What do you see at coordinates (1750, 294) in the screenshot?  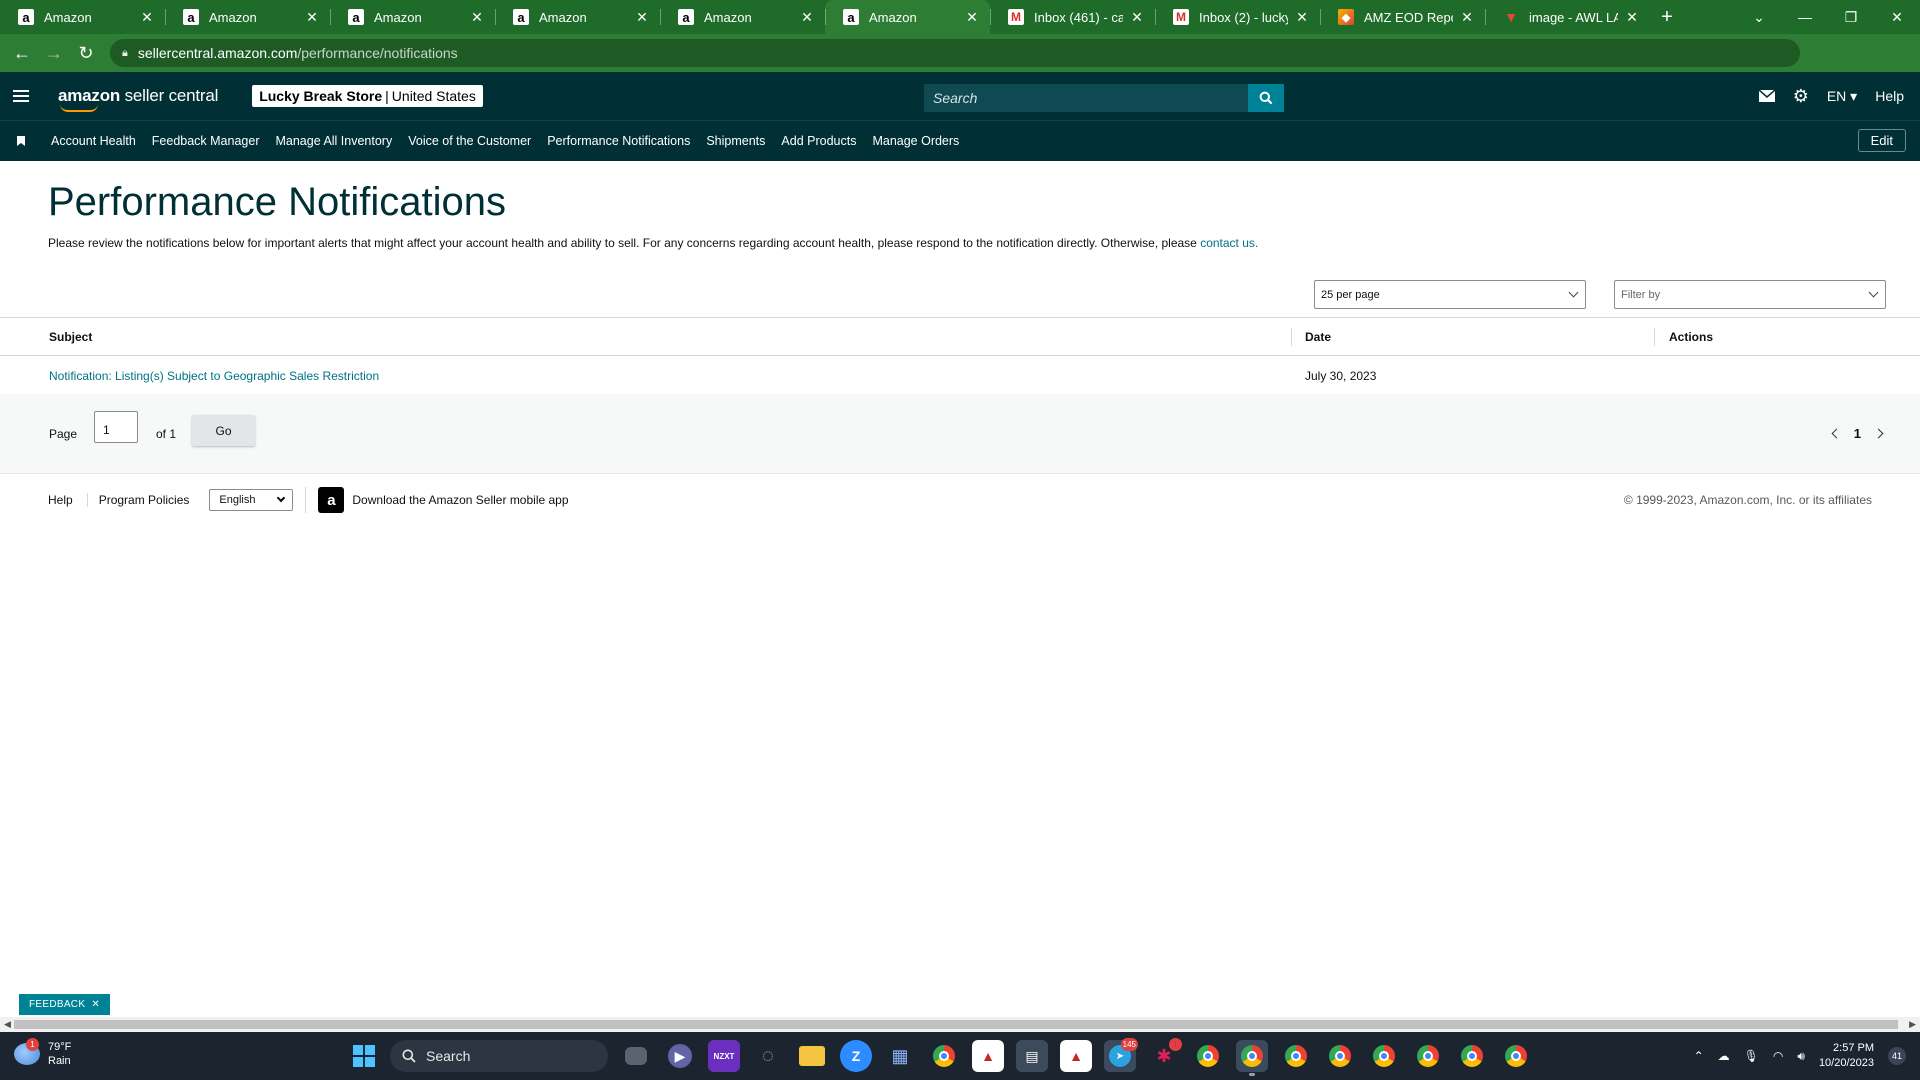 I see `filter-select: Filter by` at bounding box center [1750, 294].